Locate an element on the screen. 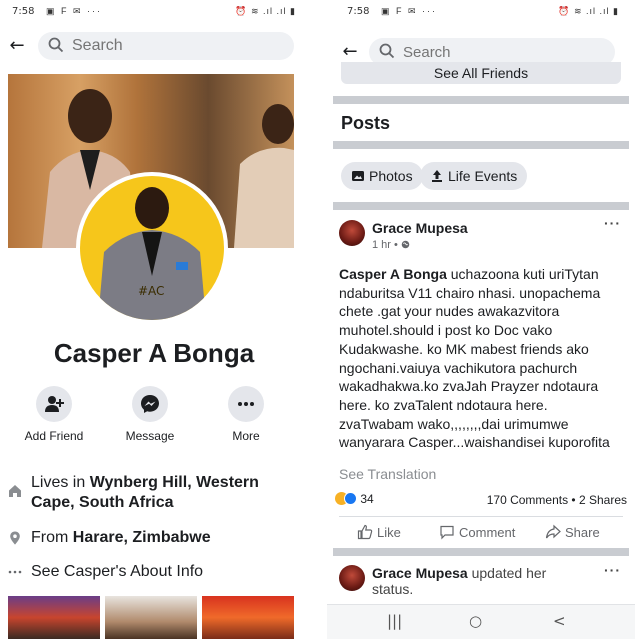  post2-action: updated her is located at coordinates (507, 573).